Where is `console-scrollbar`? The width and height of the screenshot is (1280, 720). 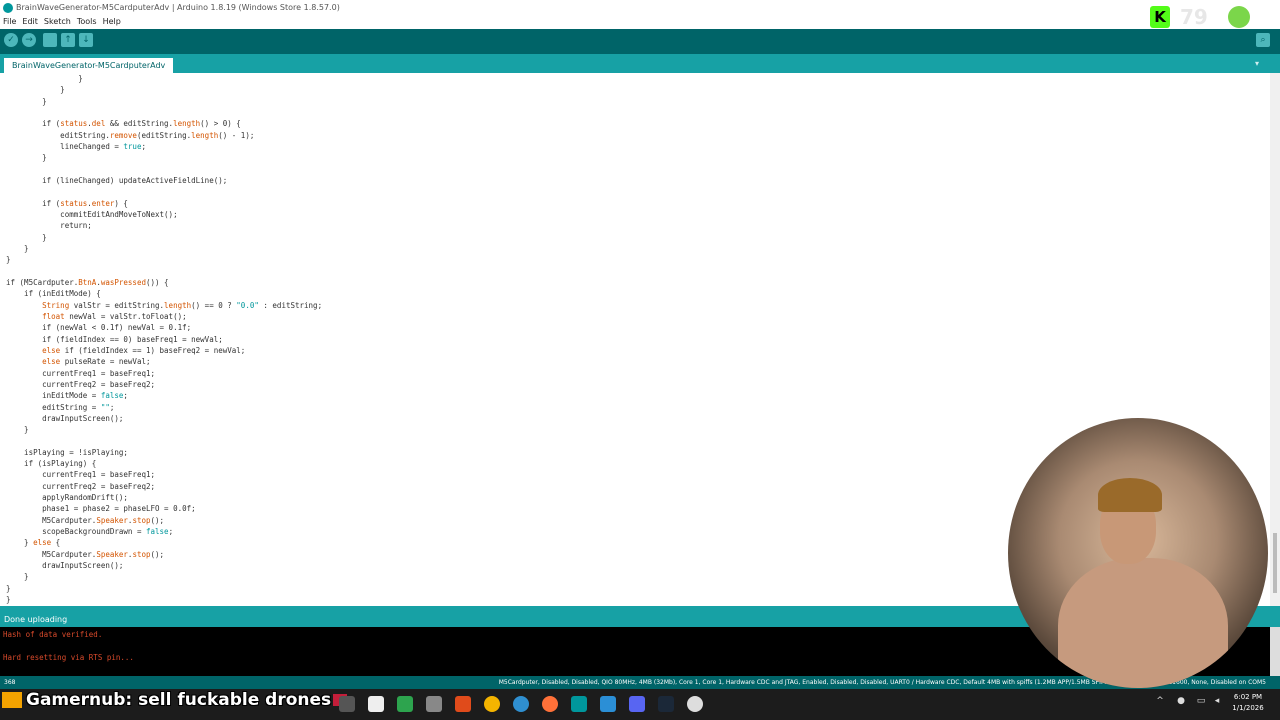
console-scrollbar is located at coordinates (1275, 651).